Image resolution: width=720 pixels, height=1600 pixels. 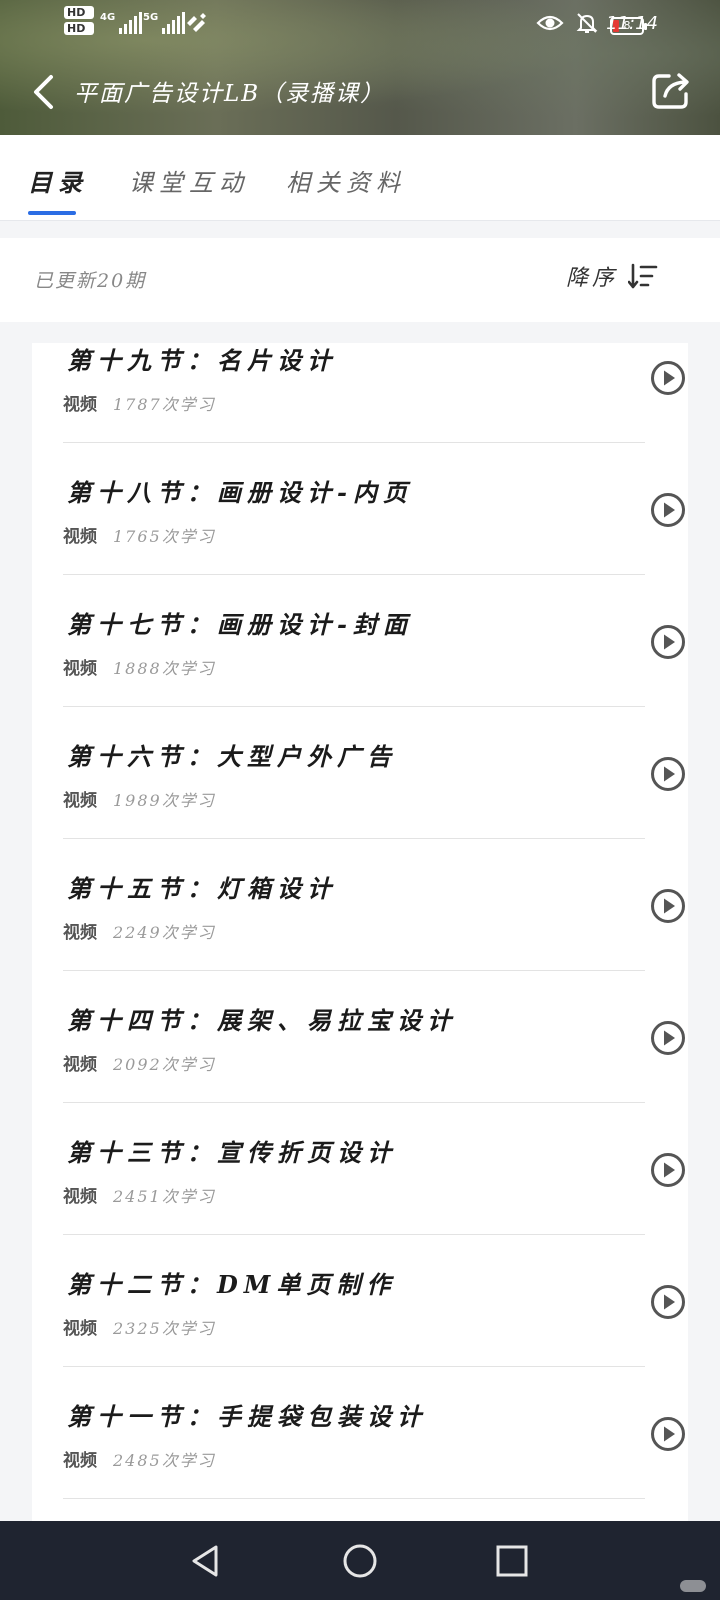 I want to click on tab-bar: 目录 课堂互动 相关资料, so click(x=360, y=178).